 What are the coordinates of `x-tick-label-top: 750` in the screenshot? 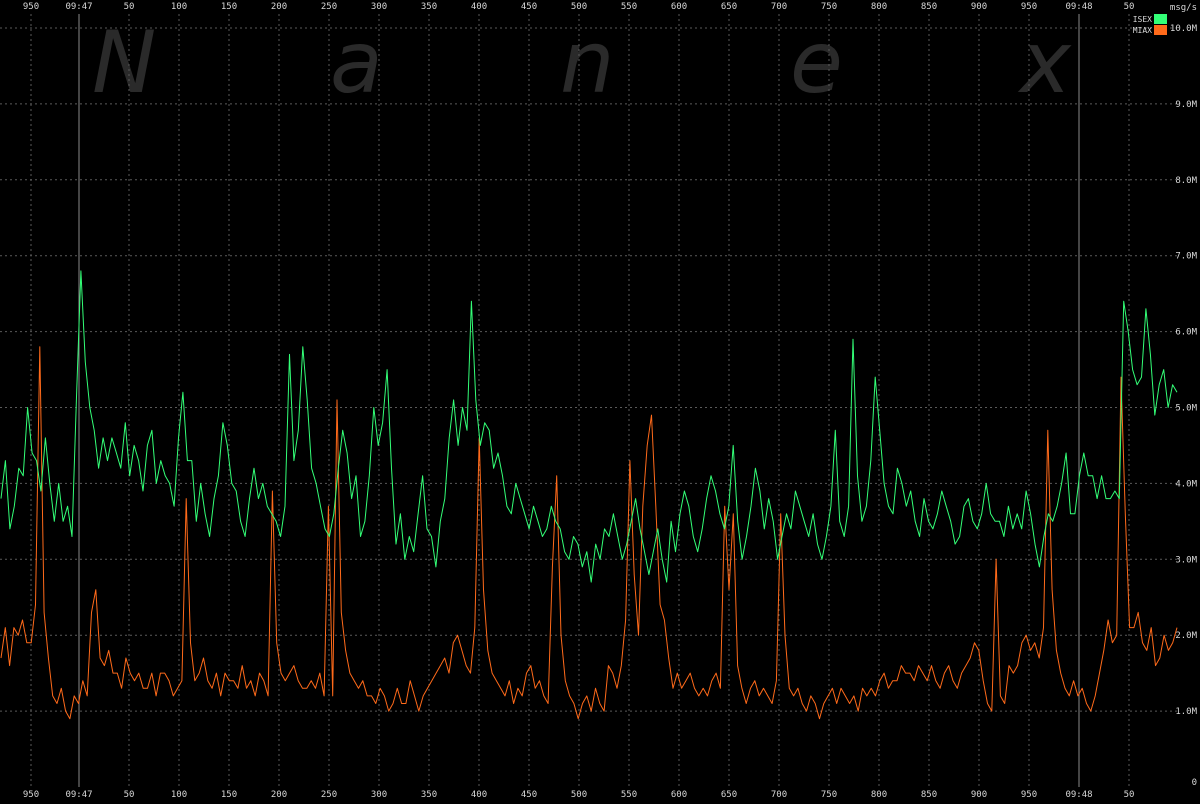 It's located at (829, 7).